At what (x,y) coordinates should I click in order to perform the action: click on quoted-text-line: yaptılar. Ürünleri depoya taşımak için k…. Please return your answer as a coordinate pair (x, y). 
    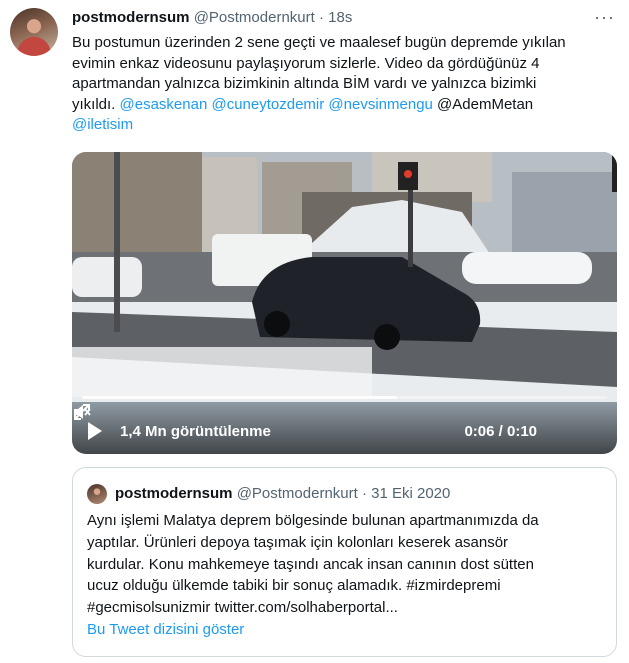
    Looking at the image, I should click on (298, 542).